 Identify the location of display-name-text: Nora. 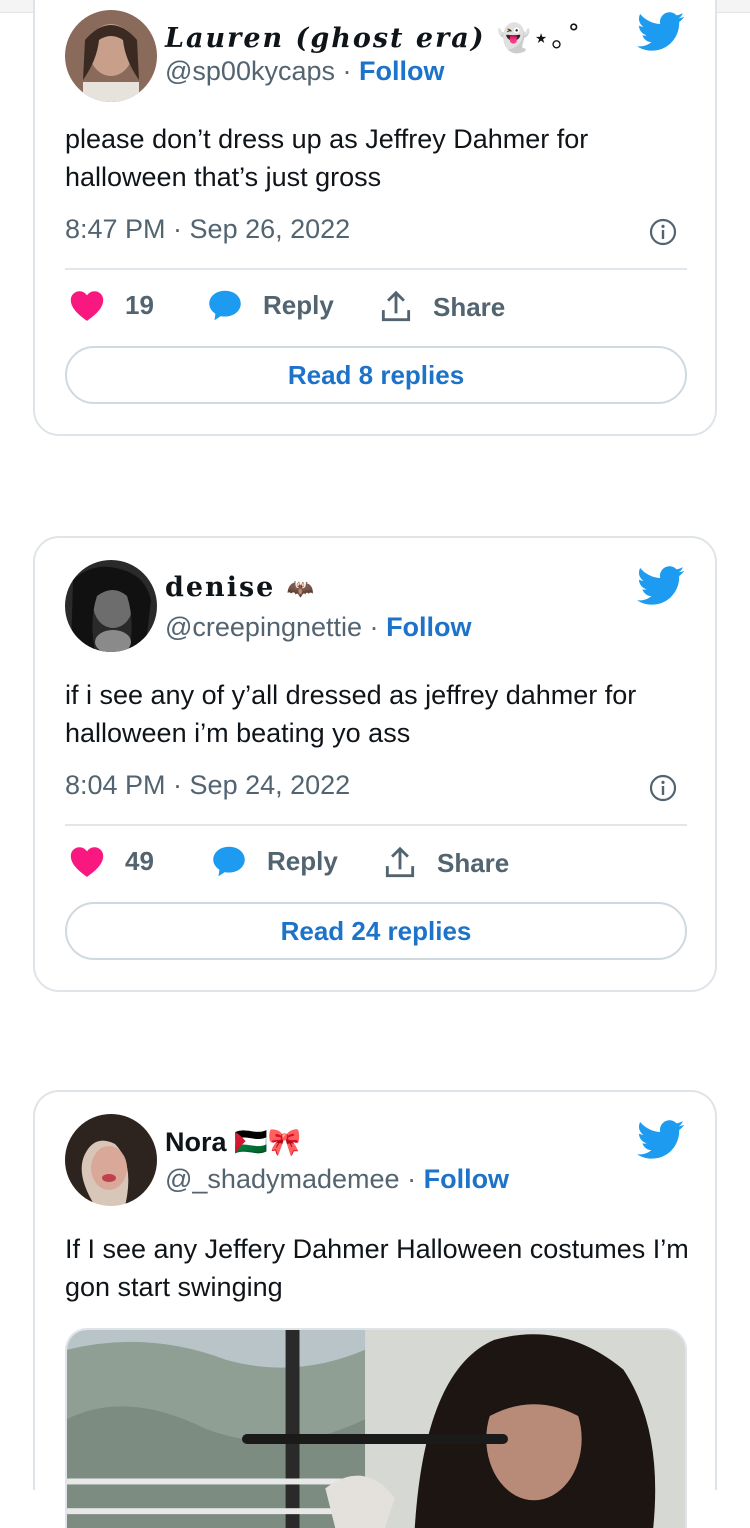
(196, 1142).